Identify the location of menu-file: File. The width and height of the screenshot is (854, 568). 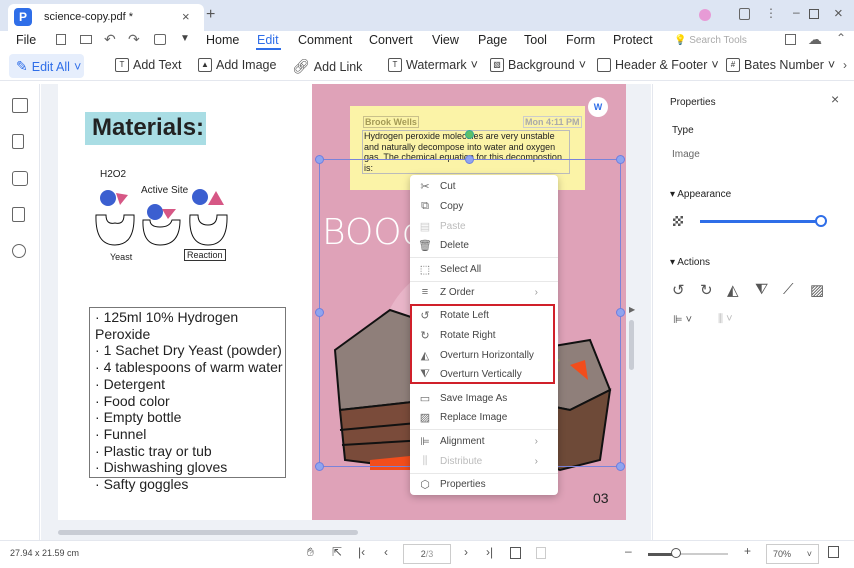
(26, 40).